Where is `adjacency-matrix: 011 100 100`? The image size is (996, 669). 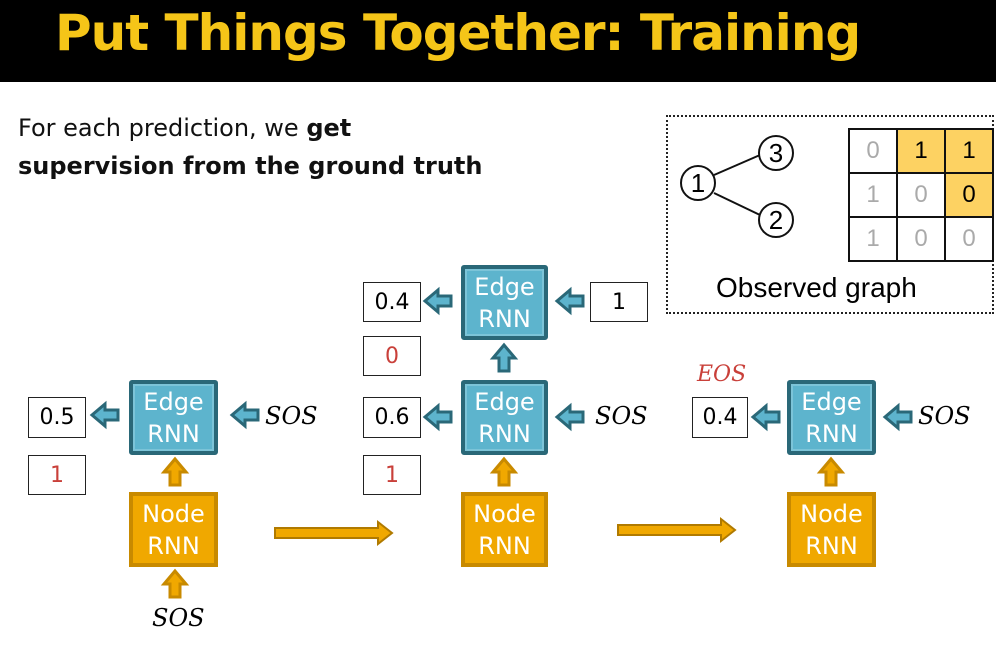 adjacency-matrix: 011 100 100 is located at coordinates (921, 195).